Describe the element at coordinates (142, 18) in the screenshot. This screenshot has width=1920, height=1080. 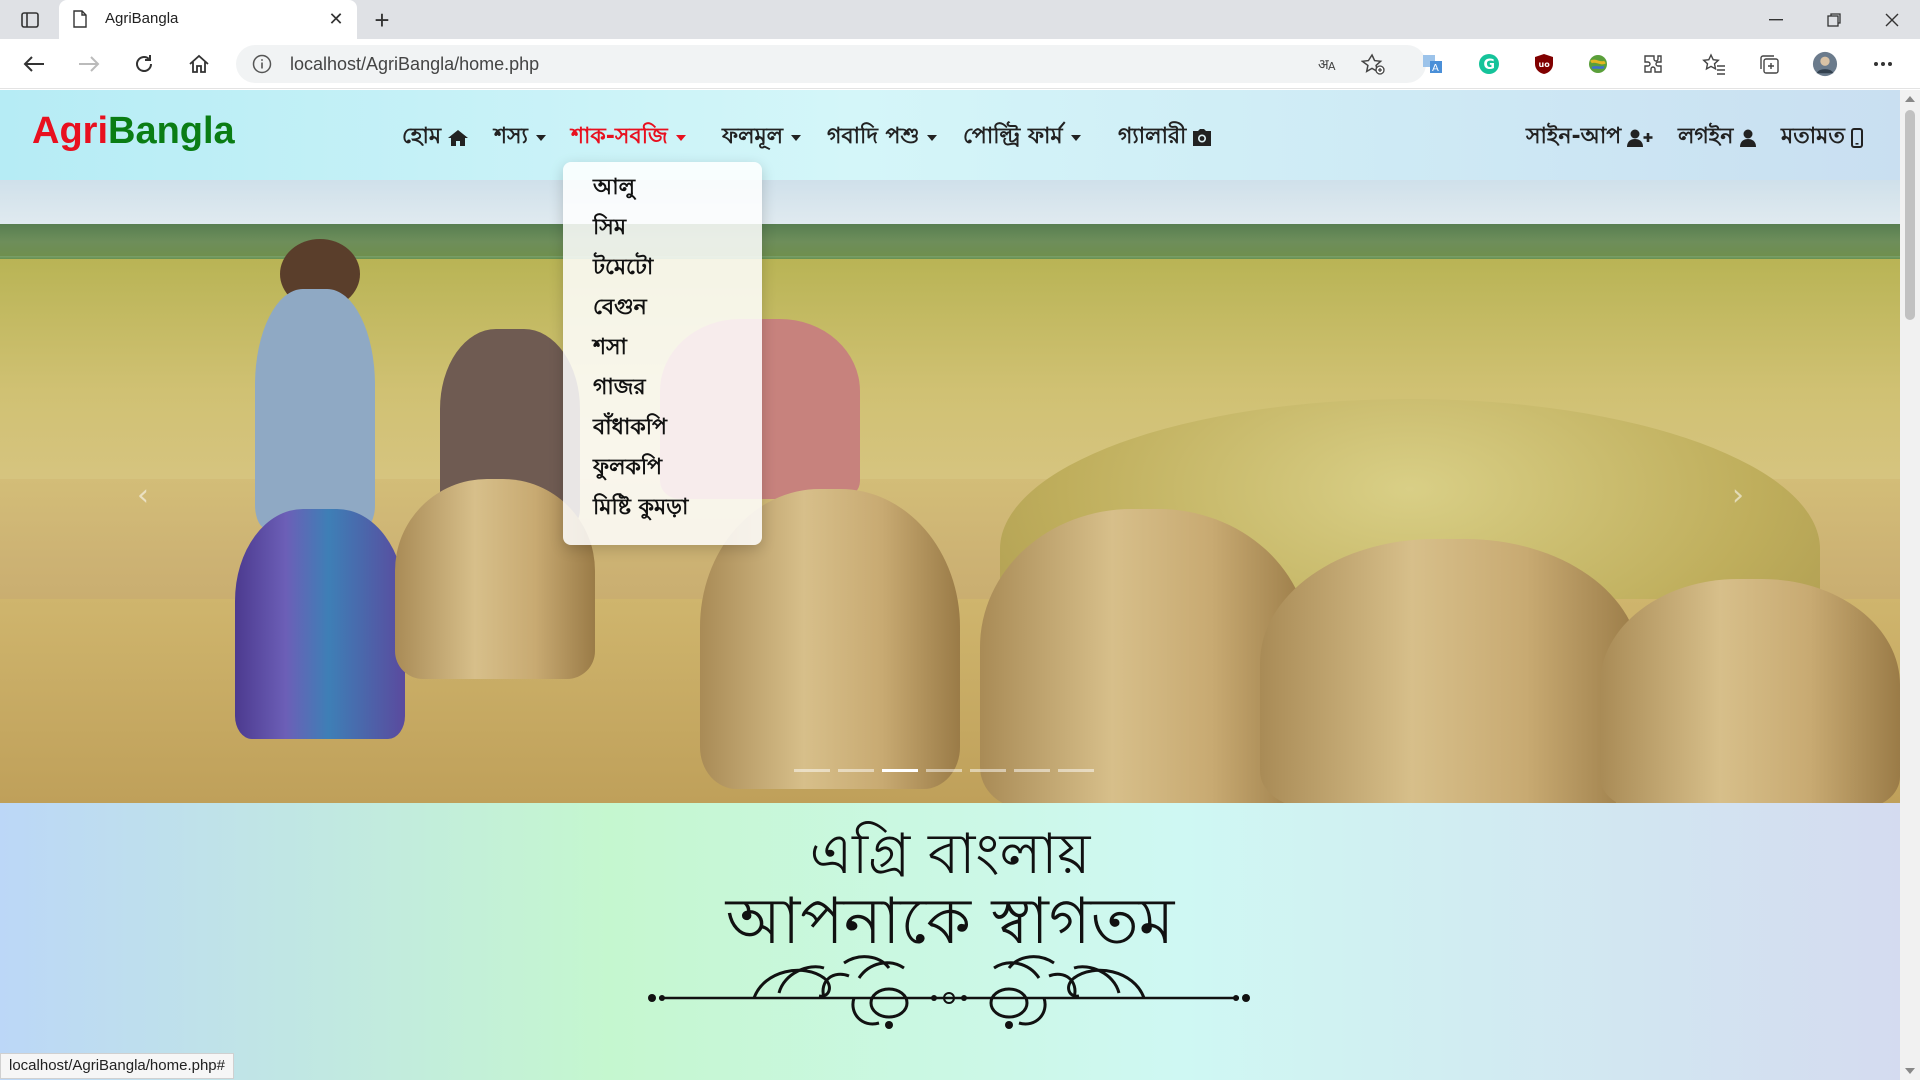
I see `tab-title: AgriBangla` at that location.